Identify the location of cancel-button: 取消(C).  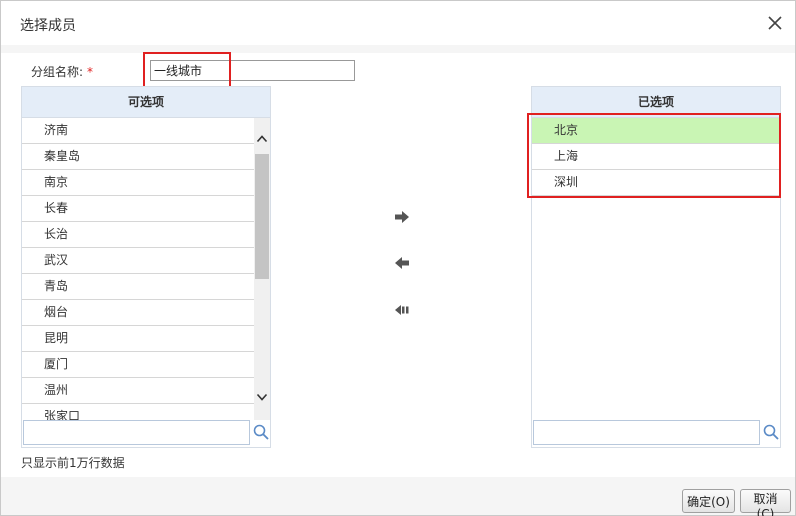
(765, 502).